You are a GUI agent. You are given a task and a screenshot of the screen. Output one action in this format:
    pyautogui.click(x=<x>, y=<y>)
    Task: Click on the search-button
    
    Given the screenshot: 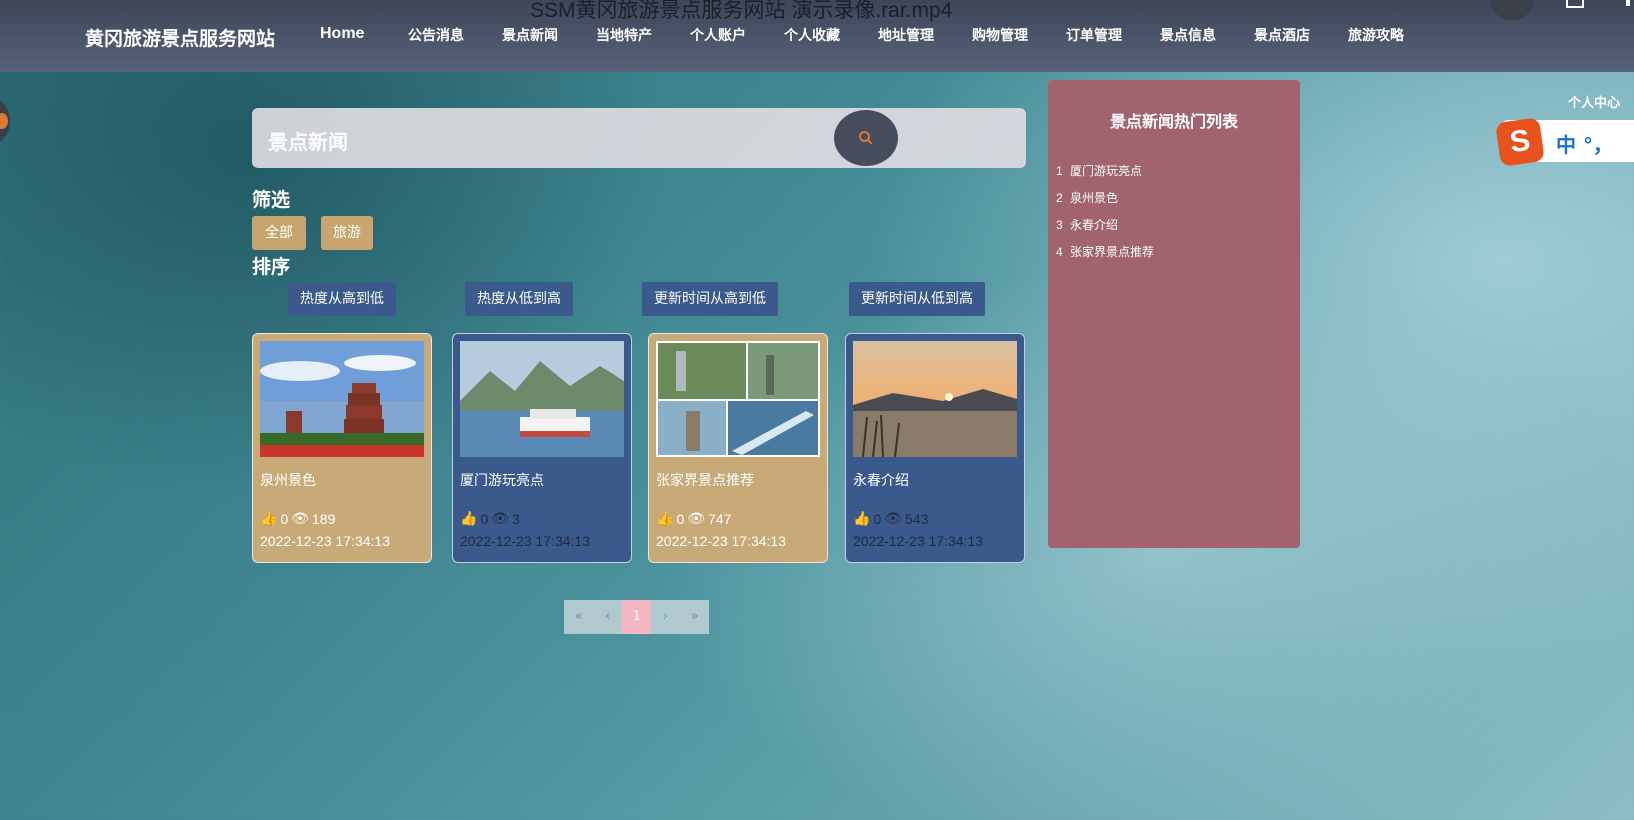 What is the action you would take?
    pyautogui.click(x=866, y=138)
    